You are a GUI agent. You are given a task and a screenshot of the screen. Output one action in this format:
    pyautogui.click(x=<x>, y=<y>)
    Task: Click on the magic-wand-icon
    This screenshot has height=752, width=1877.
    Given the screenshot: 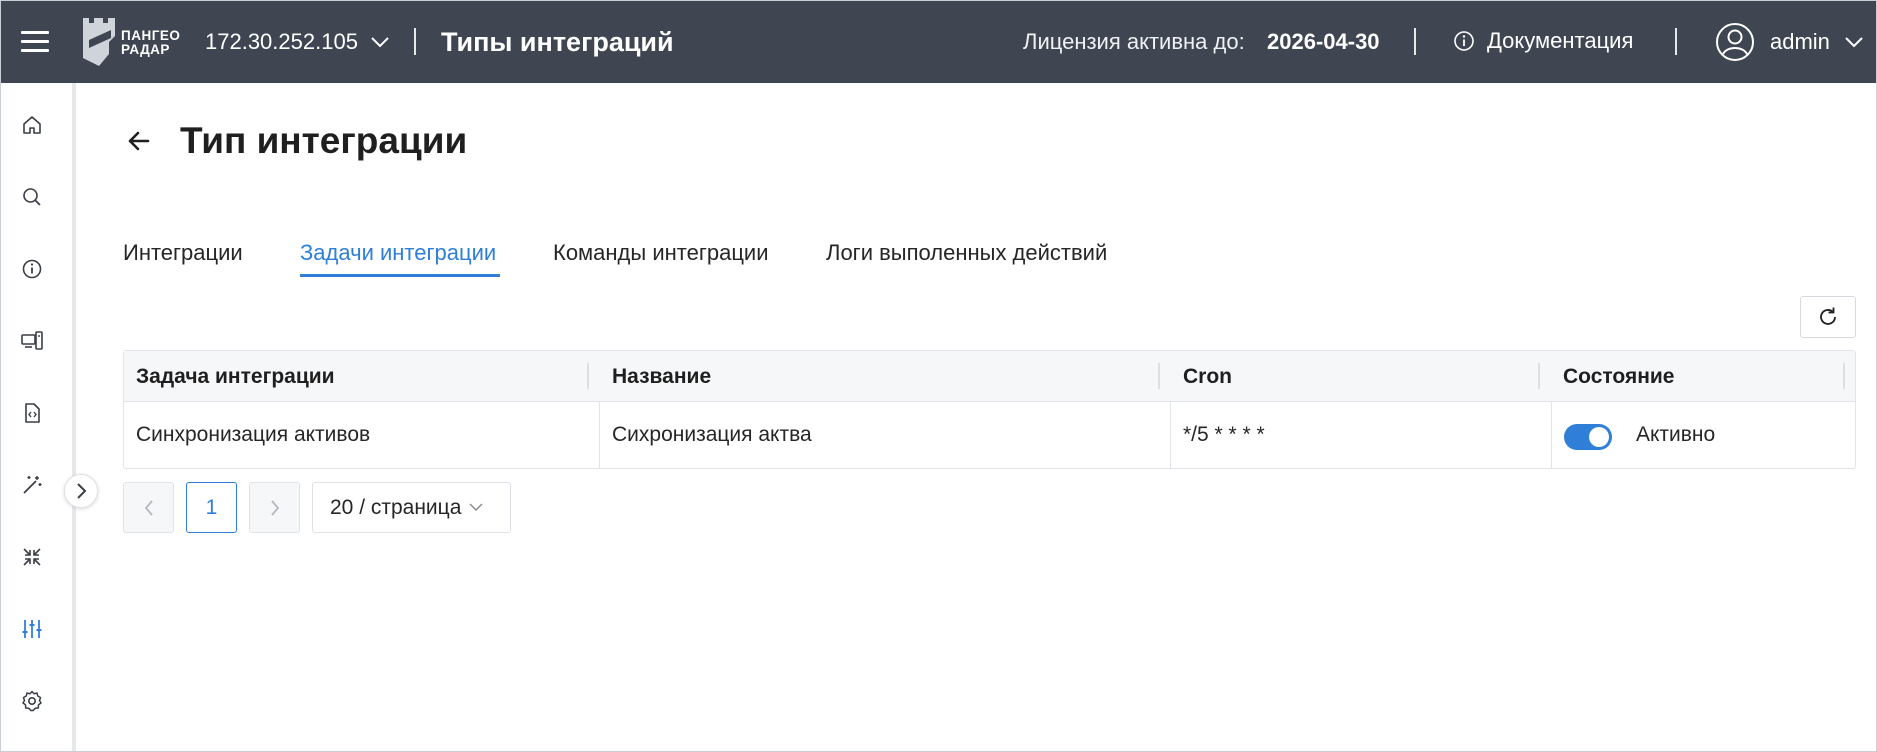 What is the action you would take?
    pyautogui.click(x=32, y=485)
    